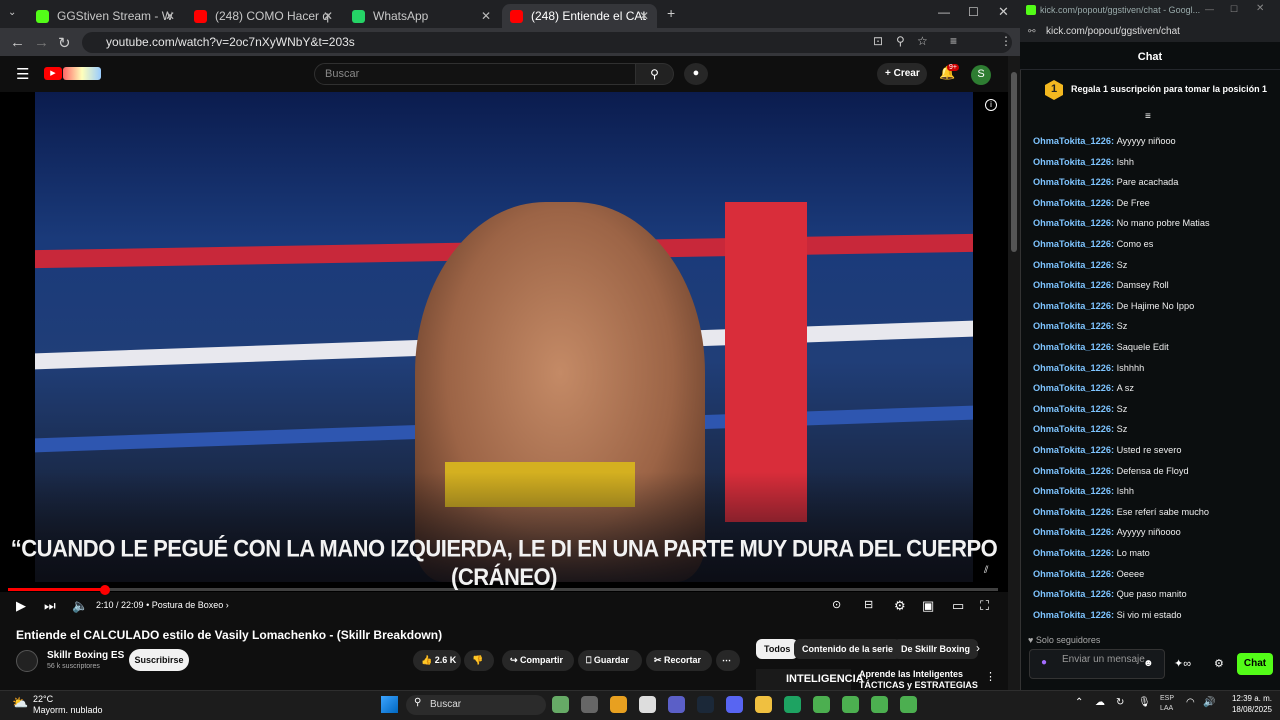  I want to click on task-view-icon, so click(589, 704).